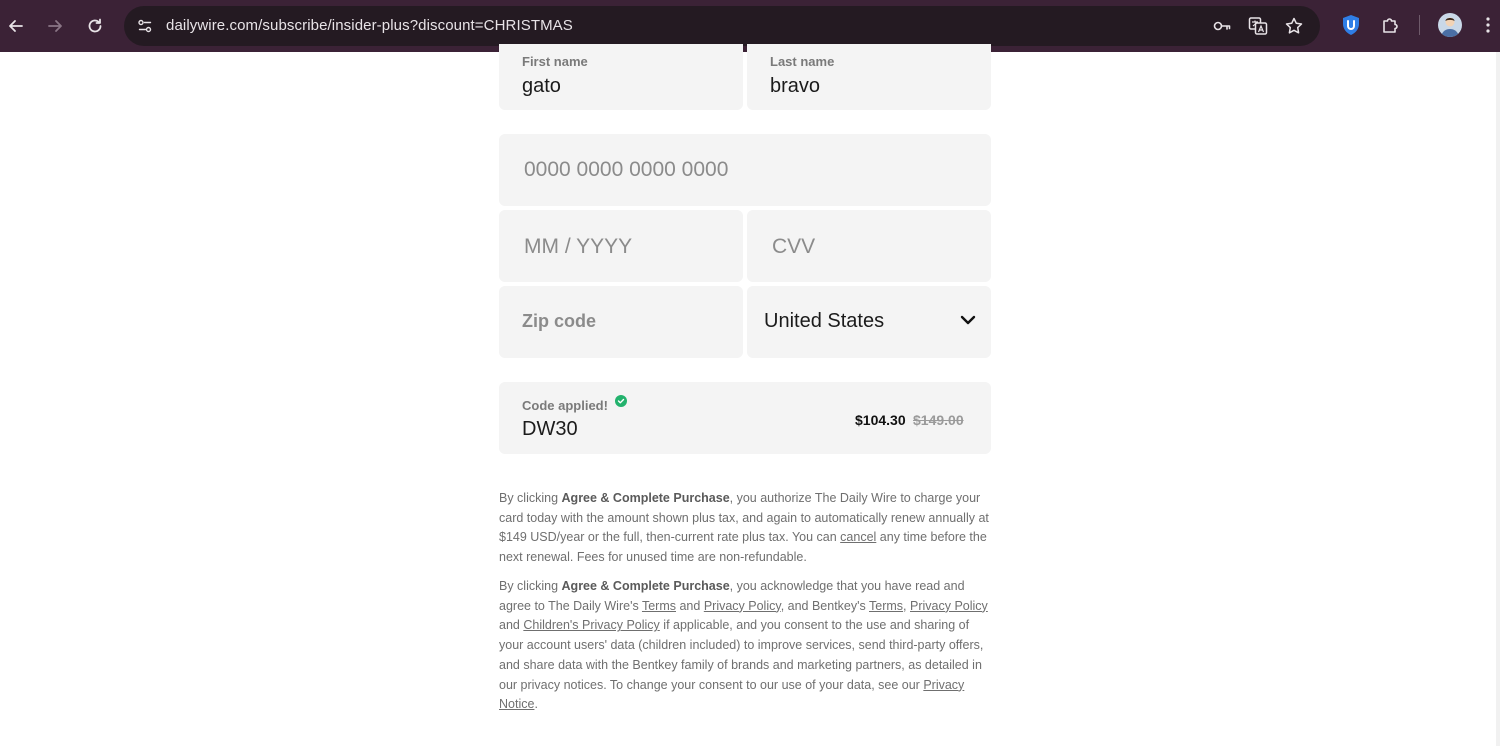  What do you see at coordinates (565, 405) in the screenshot?
I see `code-applied-label: Code applied!` at bounding box center [565, 405].